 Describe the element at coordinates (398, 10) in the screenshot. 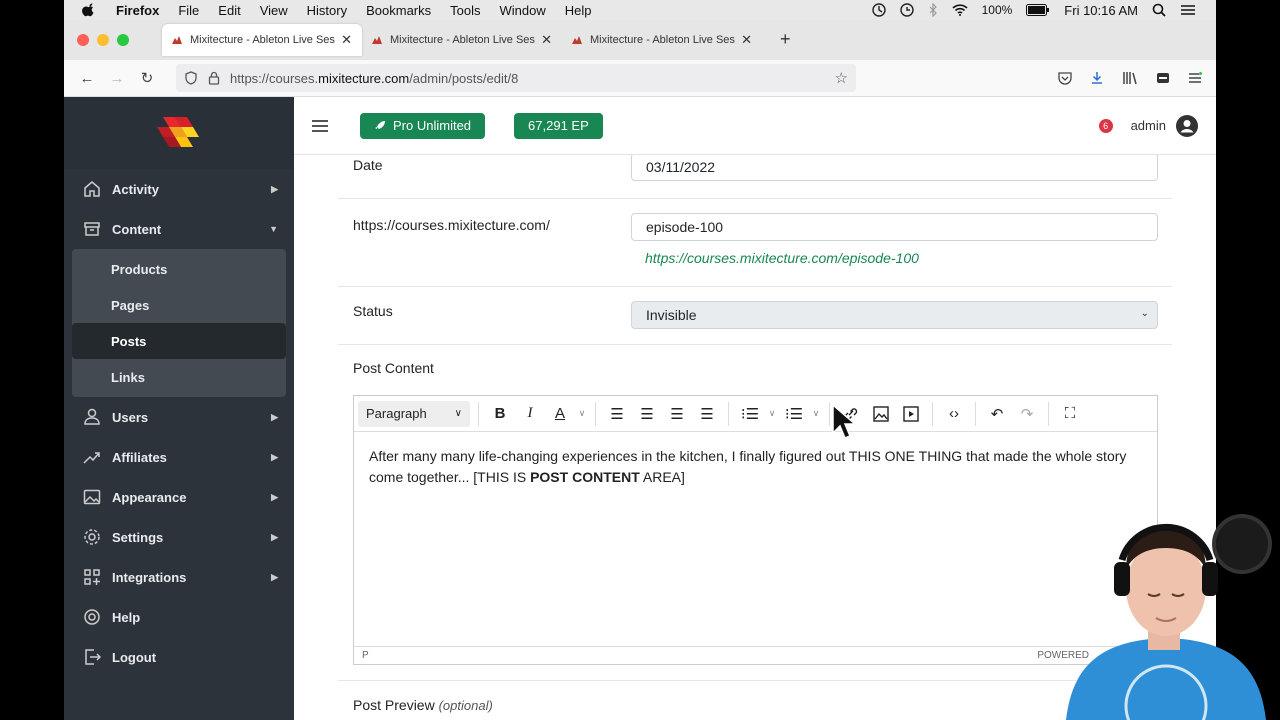

I see `menu-bookmarks: Bookmarks` at that location.